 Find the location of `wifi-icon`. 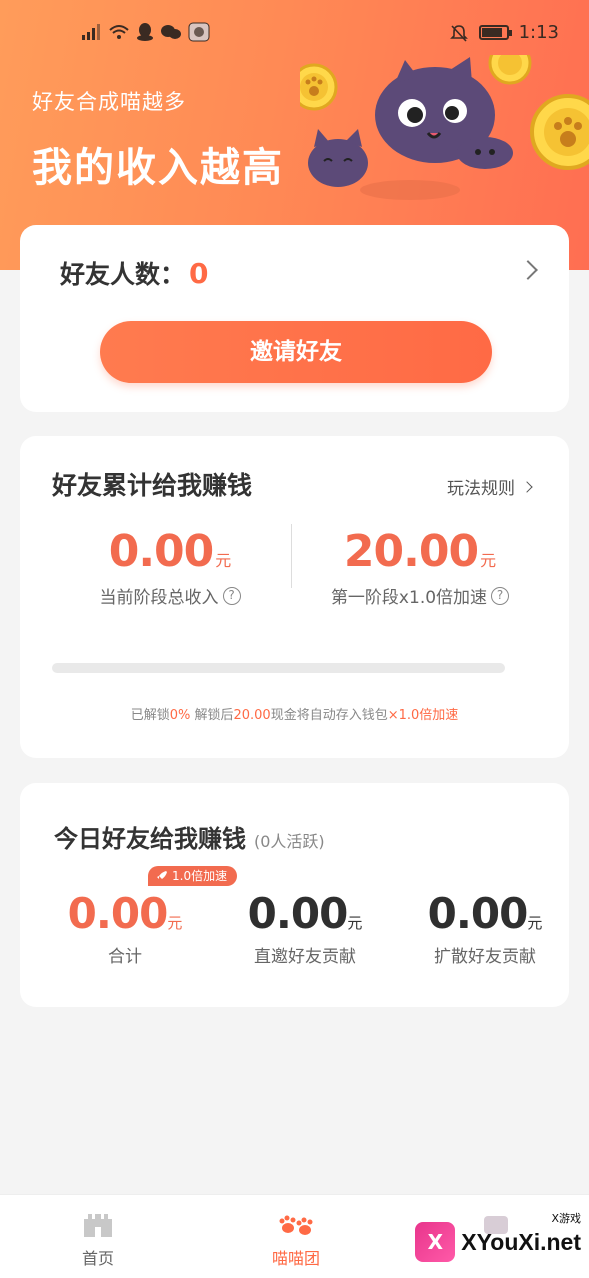

wifi-icon is located at coordinates (119, 32).